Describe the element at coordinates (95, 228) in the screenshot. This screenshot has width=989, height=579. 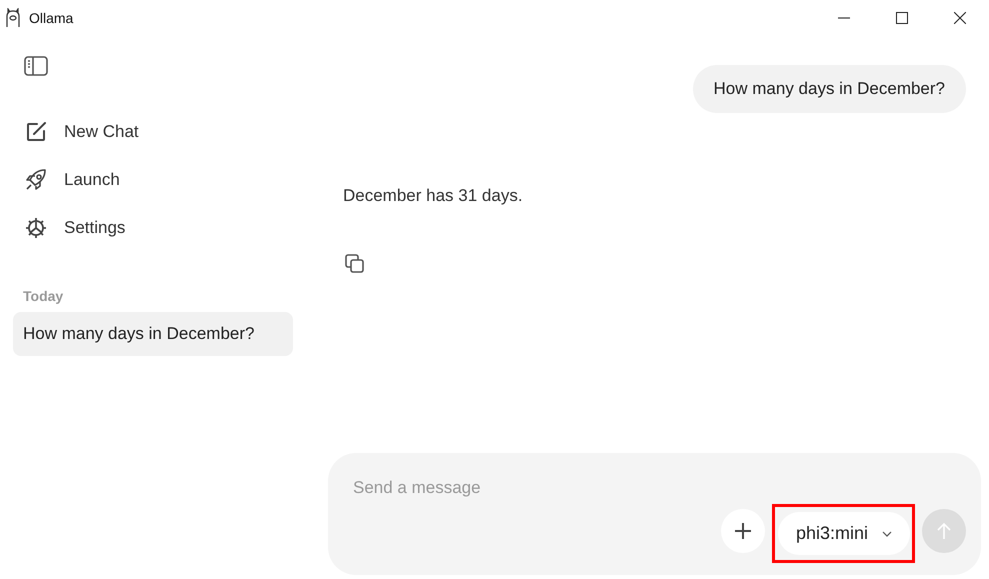
I see `nav-item: Settings` at that location.